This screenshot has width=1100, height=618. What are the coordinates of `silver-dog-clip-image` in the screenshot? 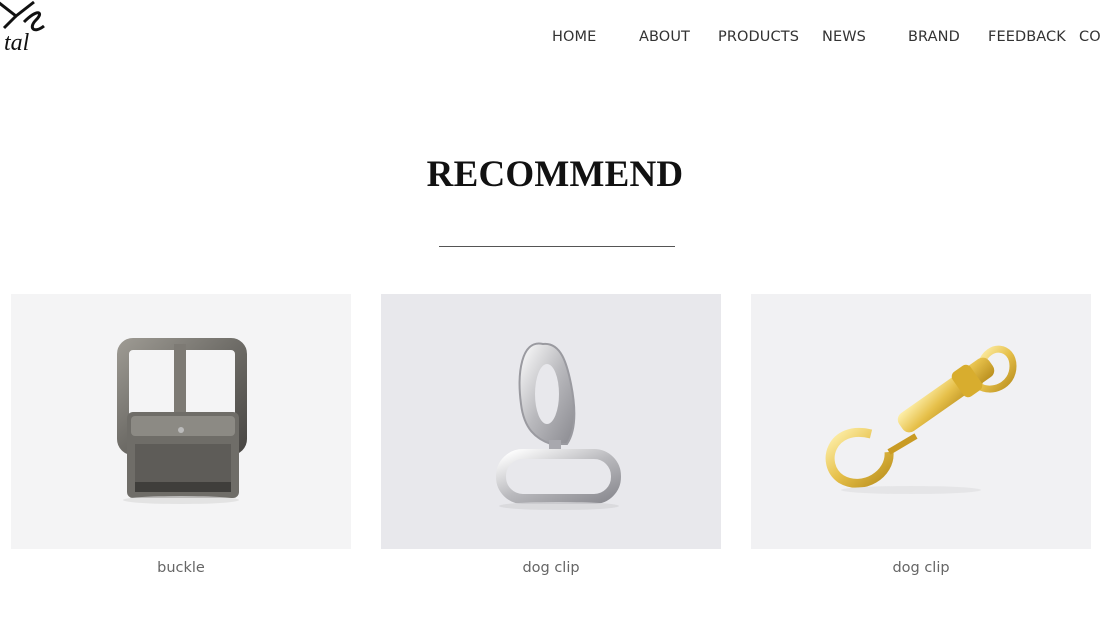 It's located at (551, 421).